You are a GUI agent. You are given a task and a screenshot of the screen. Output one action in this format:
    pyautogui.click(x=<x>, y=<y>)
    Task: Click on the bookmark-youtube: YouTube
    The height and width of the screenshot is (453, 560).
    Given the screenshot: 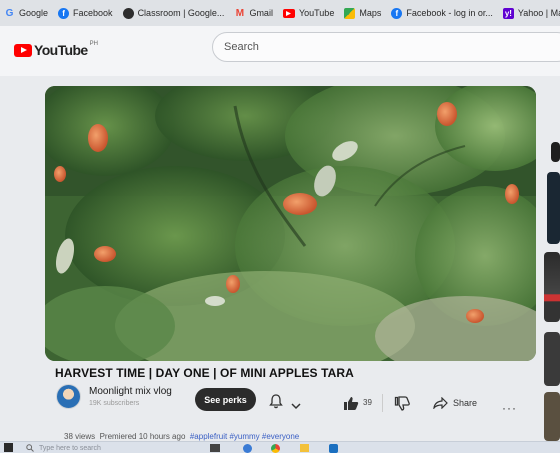 What is the action you would take?
    pyautogui.click(x=308, y=13)
    